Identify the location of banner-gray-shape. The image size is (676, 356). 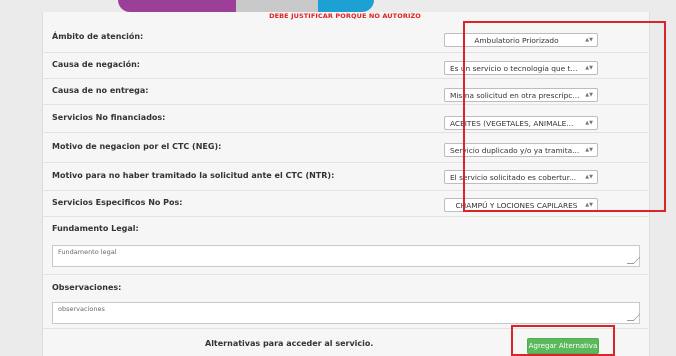
(282, 6).